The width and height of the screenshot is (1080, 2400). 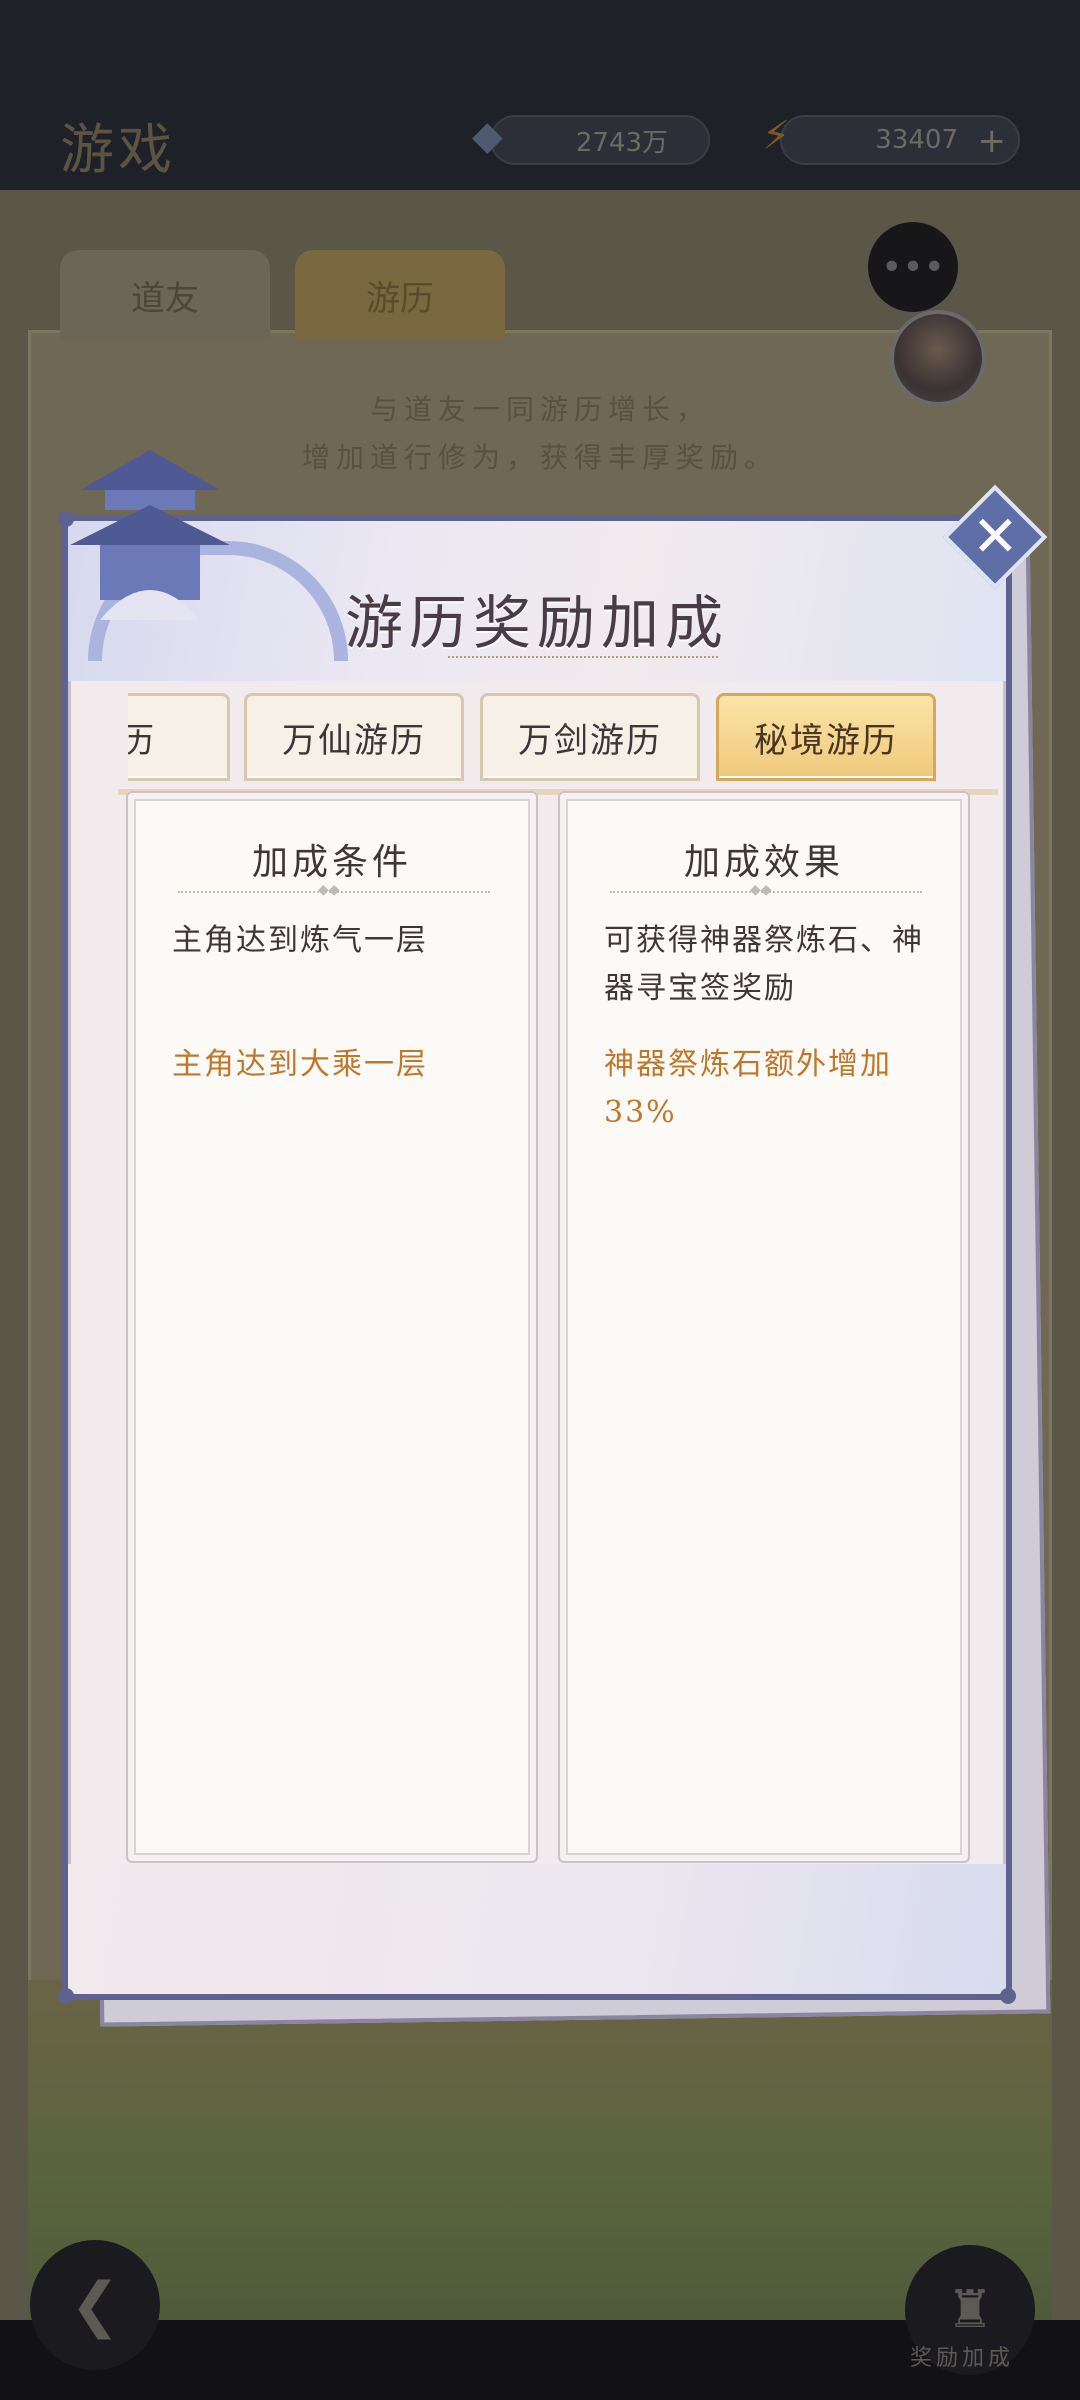 I want to click on background-map, so click(x=540, y=2150).